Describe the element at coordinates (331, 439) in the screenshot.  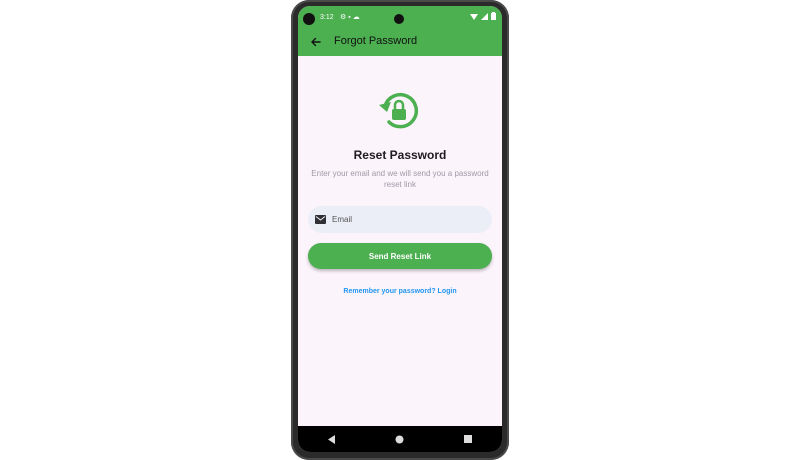
I see `back-triangle-icon` at that location.